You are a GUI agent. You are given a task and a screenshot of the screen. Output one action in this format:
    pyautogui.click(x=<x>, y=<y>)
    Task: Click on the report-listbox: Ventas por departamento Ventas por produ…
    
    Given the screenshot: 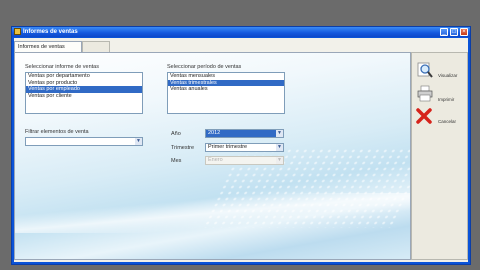 What is the action you would take?
    pyautogui.click(x=84, y=93)
    